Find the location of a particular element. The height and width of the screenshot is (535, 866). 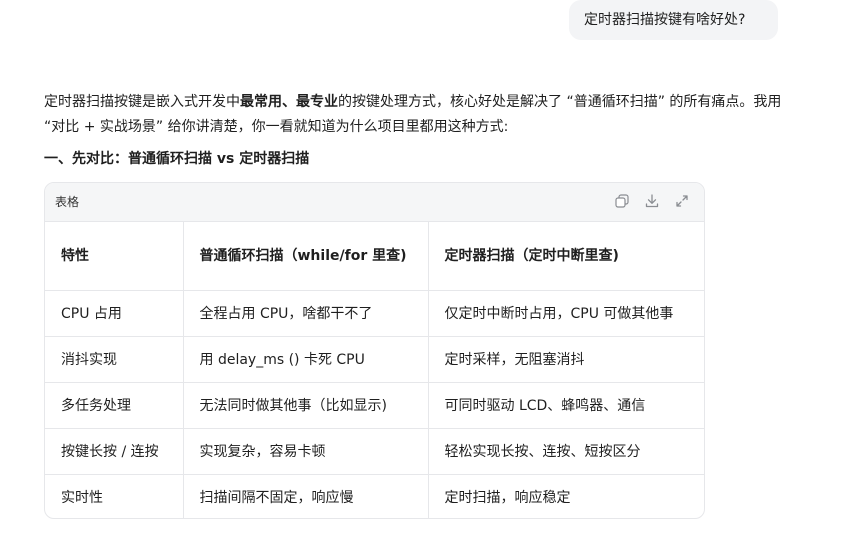

intro-text-bold: 最常用、最专业 is located at coordinates (289, 102).